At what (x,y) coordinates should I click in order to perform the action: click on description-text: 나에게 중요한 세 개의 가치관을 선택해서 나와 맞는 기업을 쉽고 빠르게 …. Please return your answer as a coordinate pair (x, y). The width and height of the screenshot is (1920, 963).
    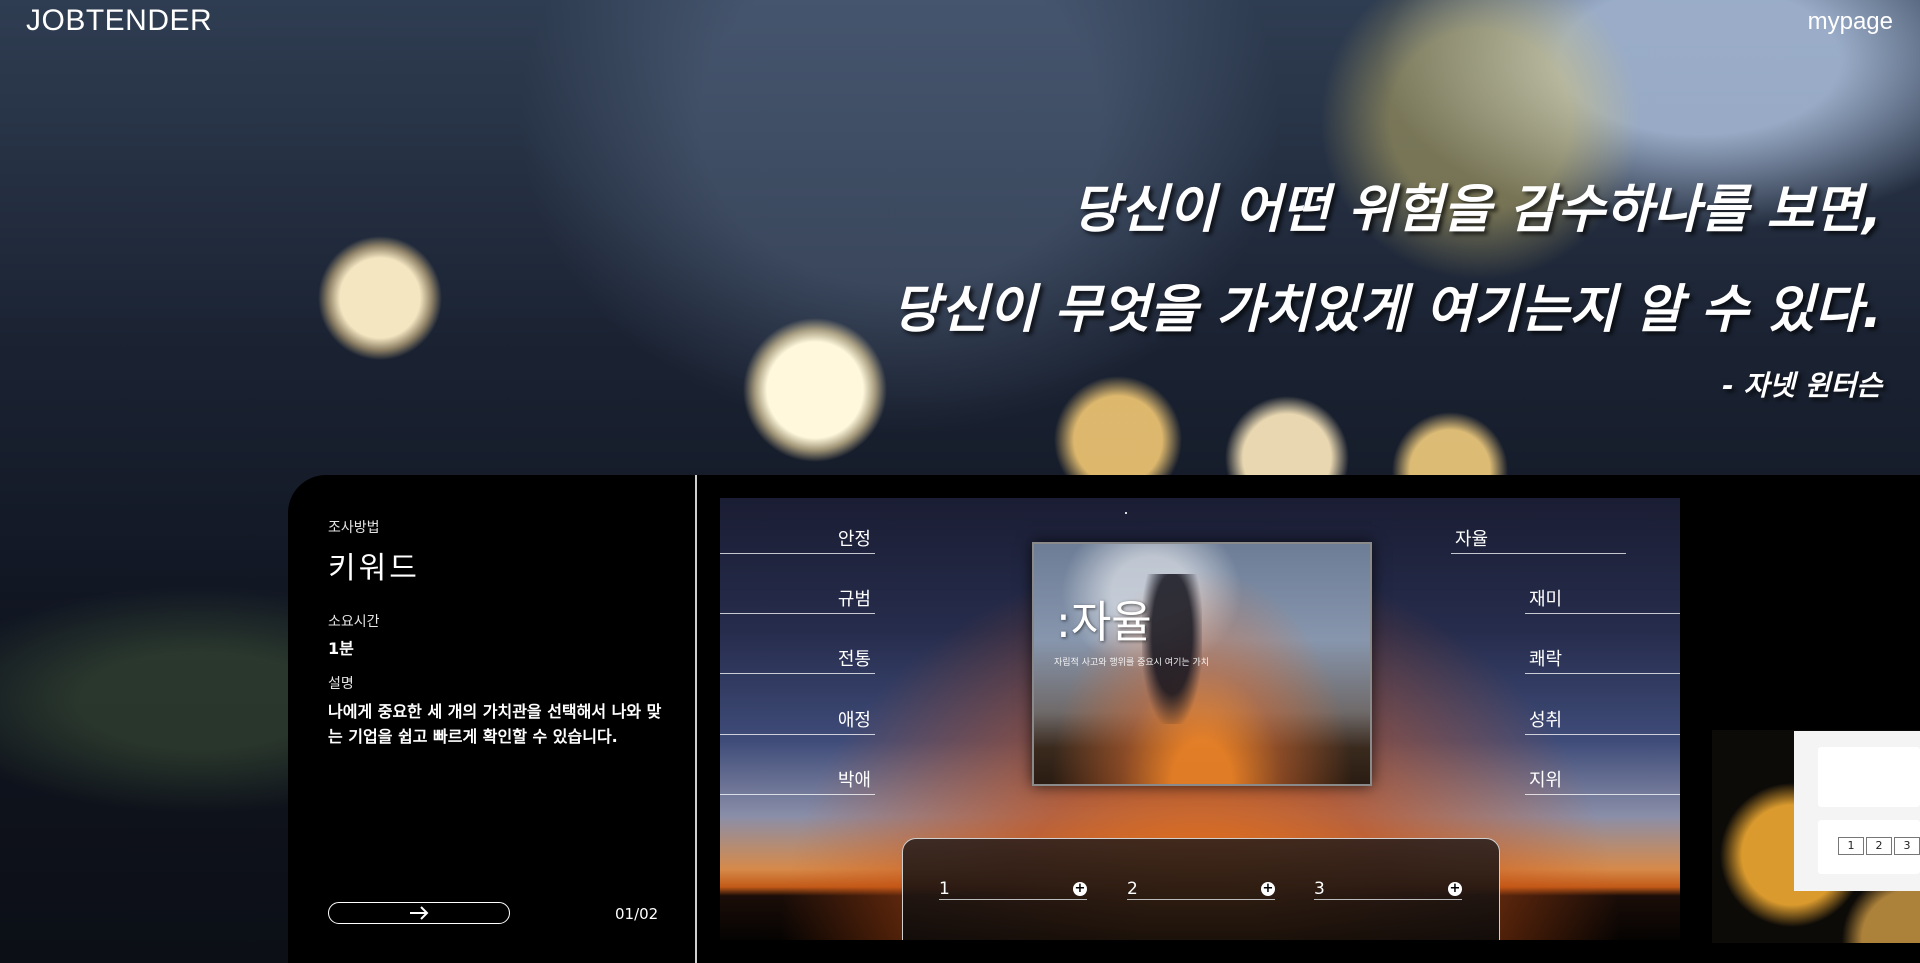
    Looking at the image, I should click on (495, 724).